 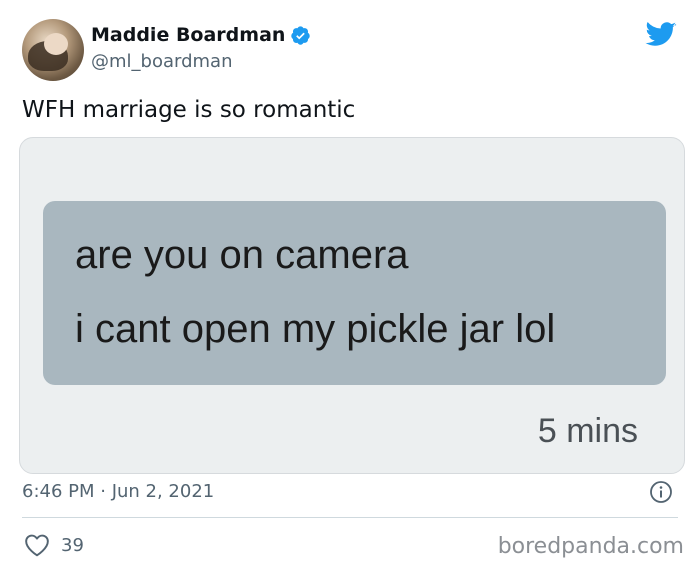 What do you see at coordinates (587, 431) in the screenshot?
I see `message-time: 5 mins` at bounding box center [587, 431].